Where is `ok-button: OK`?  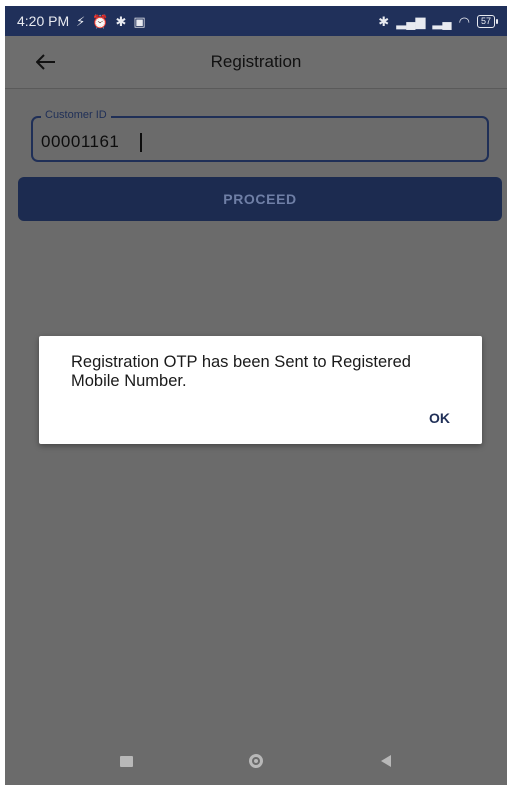 ok-button: OK is located at coordinates (439, 418).